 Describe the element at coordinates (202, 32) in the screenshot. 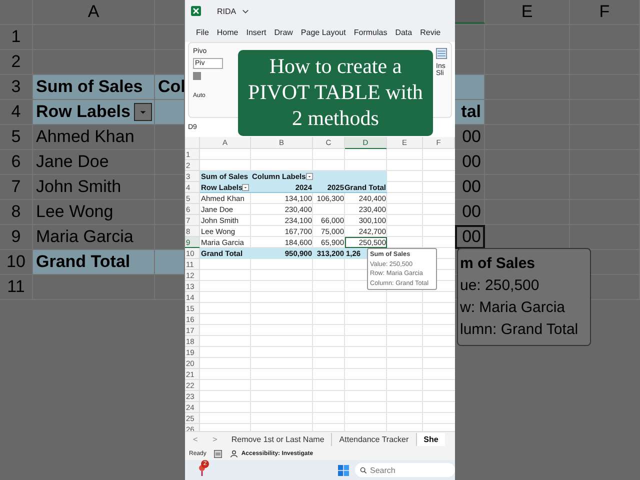

I see `ribbon-tab: File` at that location.